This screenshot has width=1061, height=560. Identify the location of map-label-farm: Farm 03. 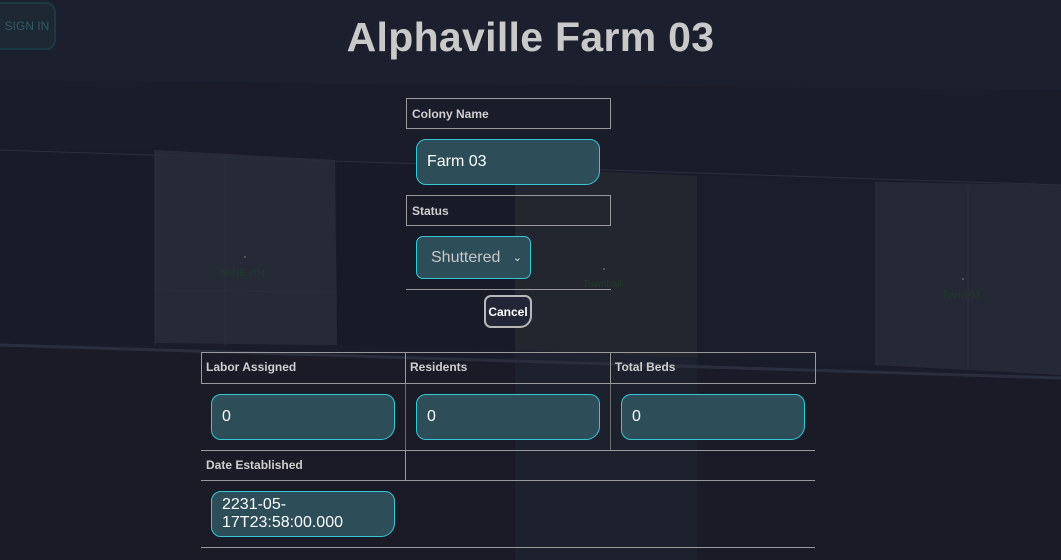
(961, 295).